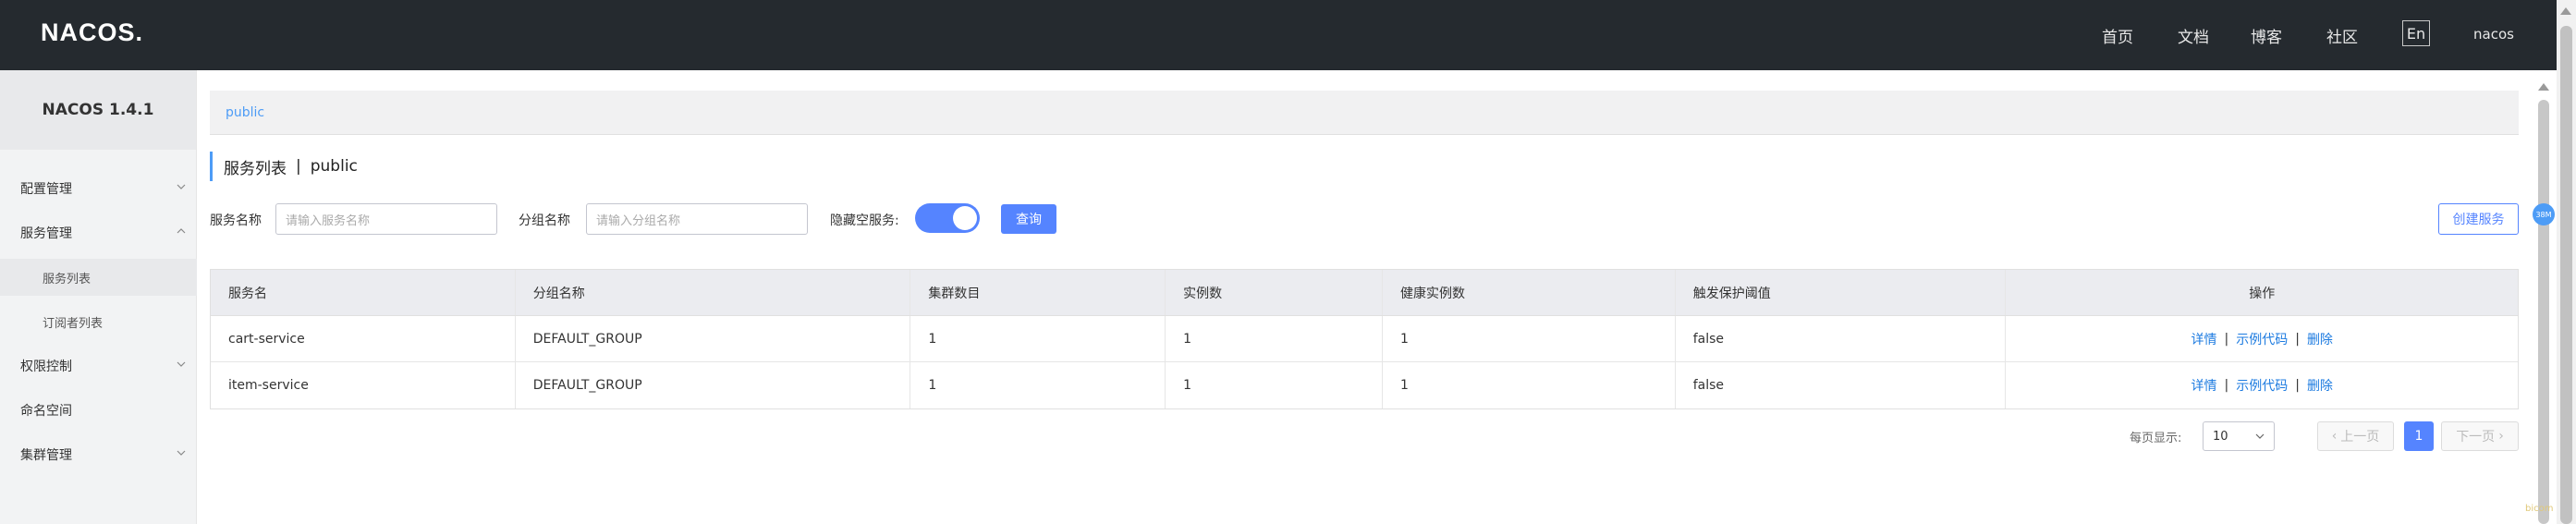 This screenshot has height=524, width=2576. Describe the element at coordinates (2342, 35) in the screenshot. I see `nav-community: 社区` at that location.